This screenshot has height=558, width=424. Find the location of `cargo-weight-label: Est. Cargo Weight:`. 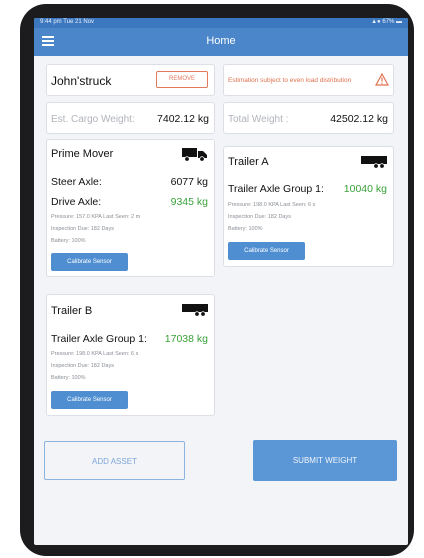

cargo-weight-label: Est. Cargo Weight: is located at coordinates (93, 119).